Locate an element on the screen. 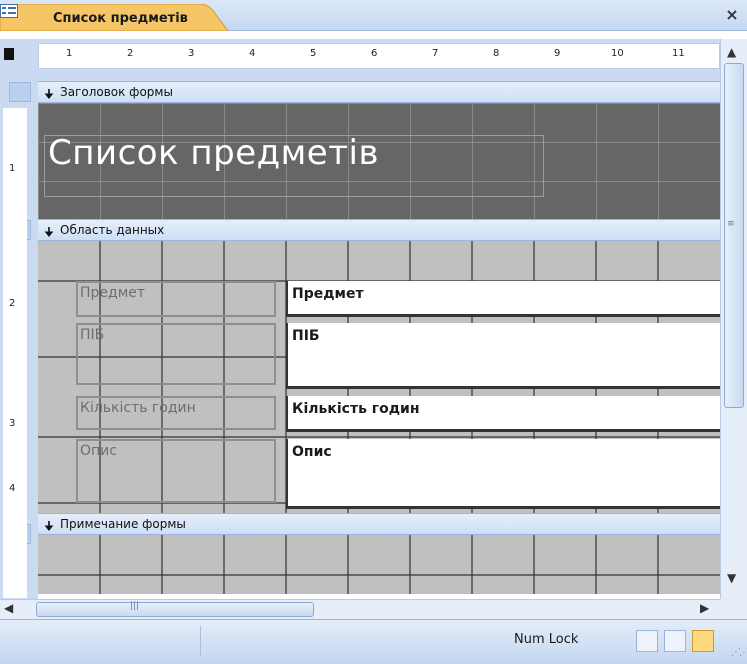 The image size is (747, 664). form-view-icon is located at coordinates (647, 641).